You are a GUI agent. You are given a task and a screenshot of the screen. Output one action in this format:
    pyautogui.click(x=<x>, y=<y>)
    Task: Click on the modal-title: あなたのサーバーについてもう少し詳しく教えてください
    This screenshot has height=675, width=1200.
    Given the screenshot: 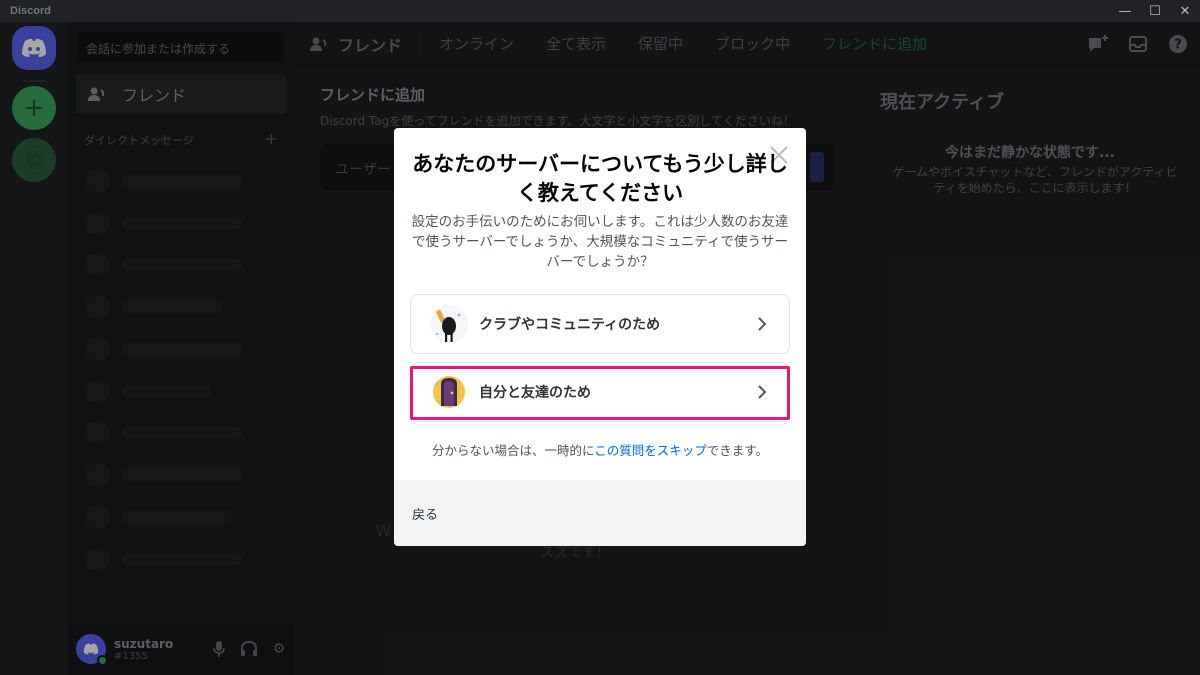 What is the action you would take?
    pyautogui.click(x=600, y=178)
    